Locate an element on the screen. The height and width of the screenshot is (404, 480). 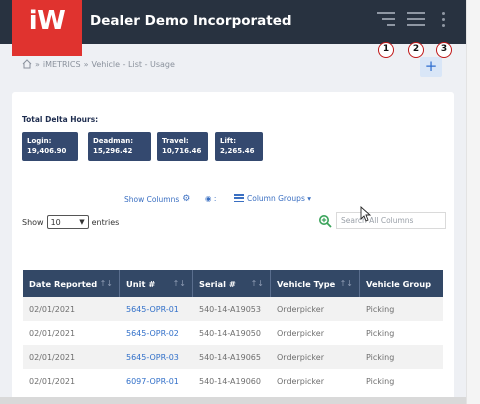
stat-travel: Travel: 10,716.46 is located at coordinates (182, 146).